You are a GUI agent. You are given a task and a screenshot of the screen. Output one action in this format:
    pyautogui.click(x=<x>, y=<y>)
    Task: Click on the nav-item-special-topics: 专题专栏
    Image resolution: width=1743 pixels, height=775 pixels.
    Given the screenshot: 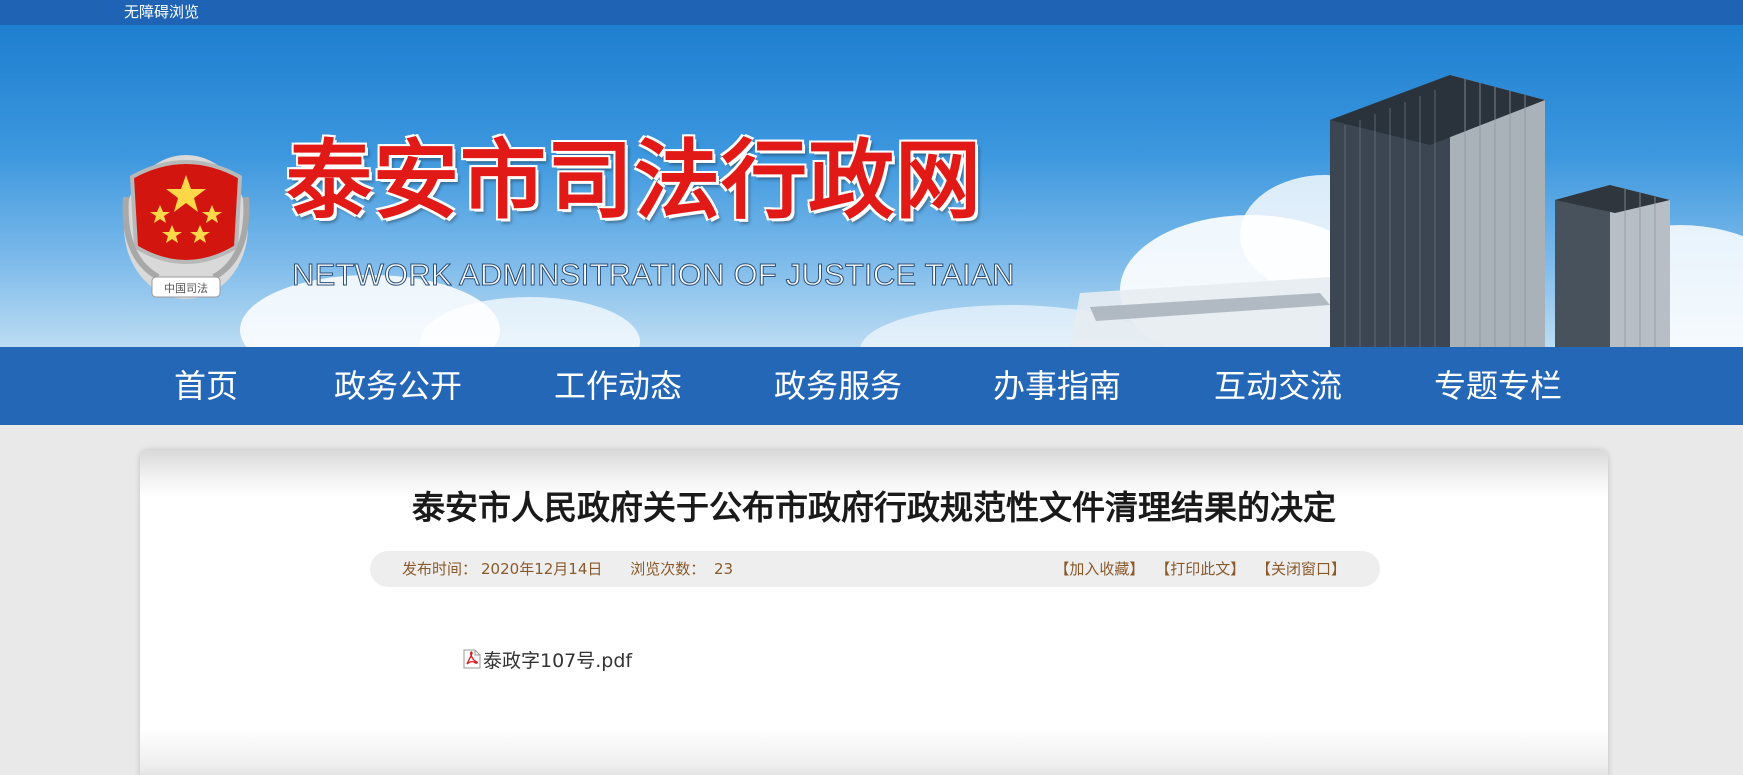 What is the action you would take?
    pyautogui.click(x=1498, y=386)
    